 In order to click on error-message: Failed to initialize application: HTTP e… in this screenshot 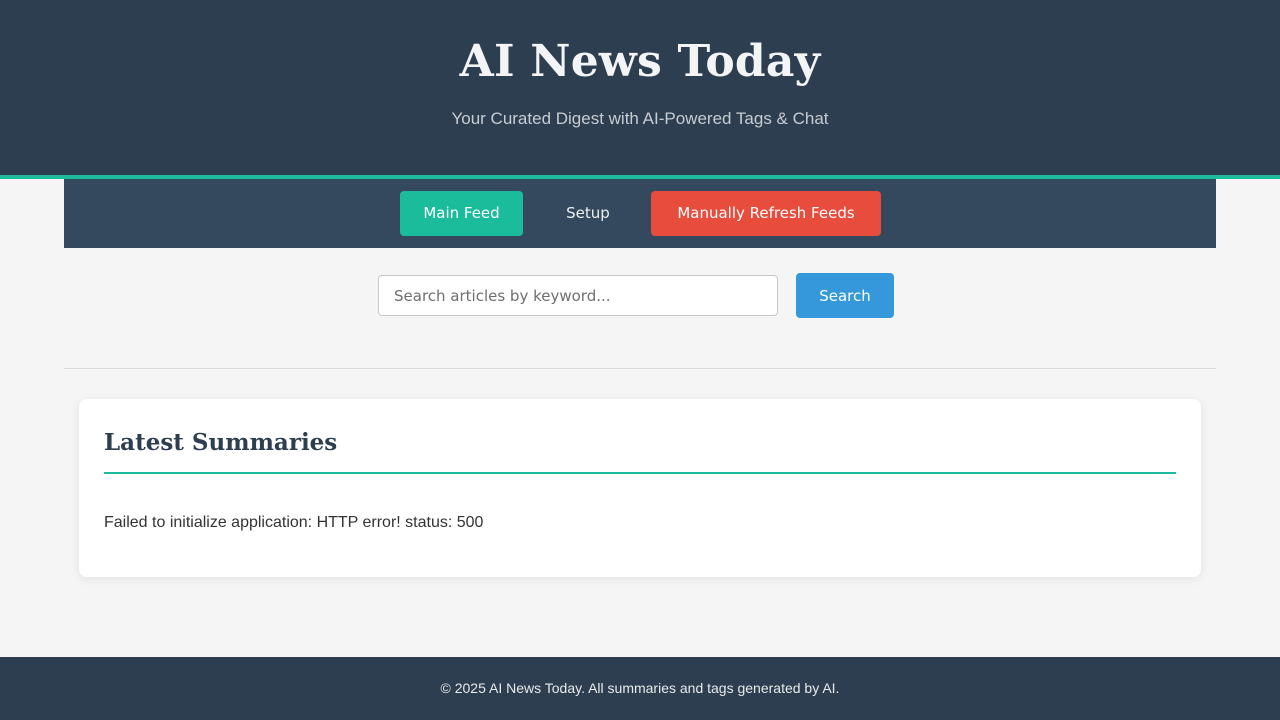, I will do `click(294, 522)`.